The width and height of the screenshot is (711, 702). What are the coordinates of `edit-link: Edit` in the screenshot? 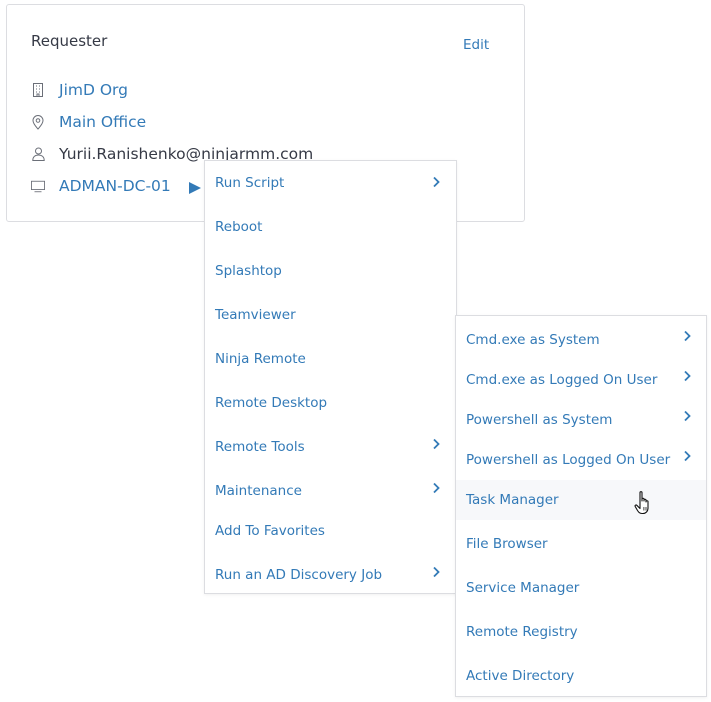 It's located at (476, 45).